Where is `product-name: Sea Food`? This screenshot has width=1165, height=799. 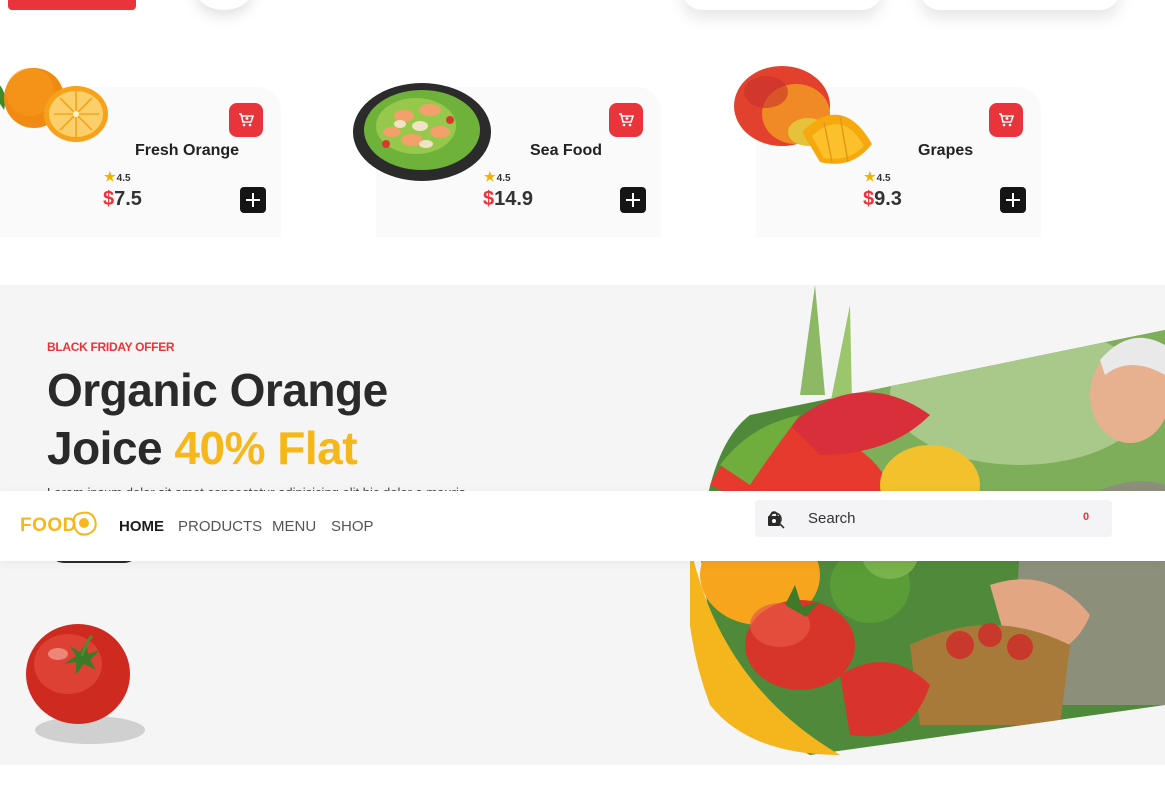 product-name: Sea Food is located at coordinates (566, 150).